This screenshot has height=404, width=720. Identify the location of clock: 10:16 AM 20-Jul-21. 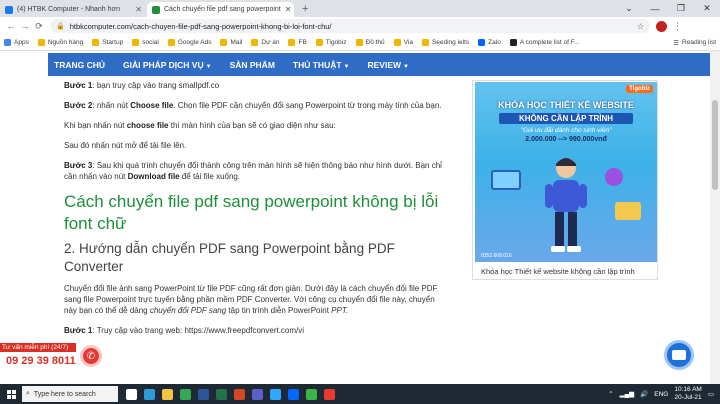
(687, 394).